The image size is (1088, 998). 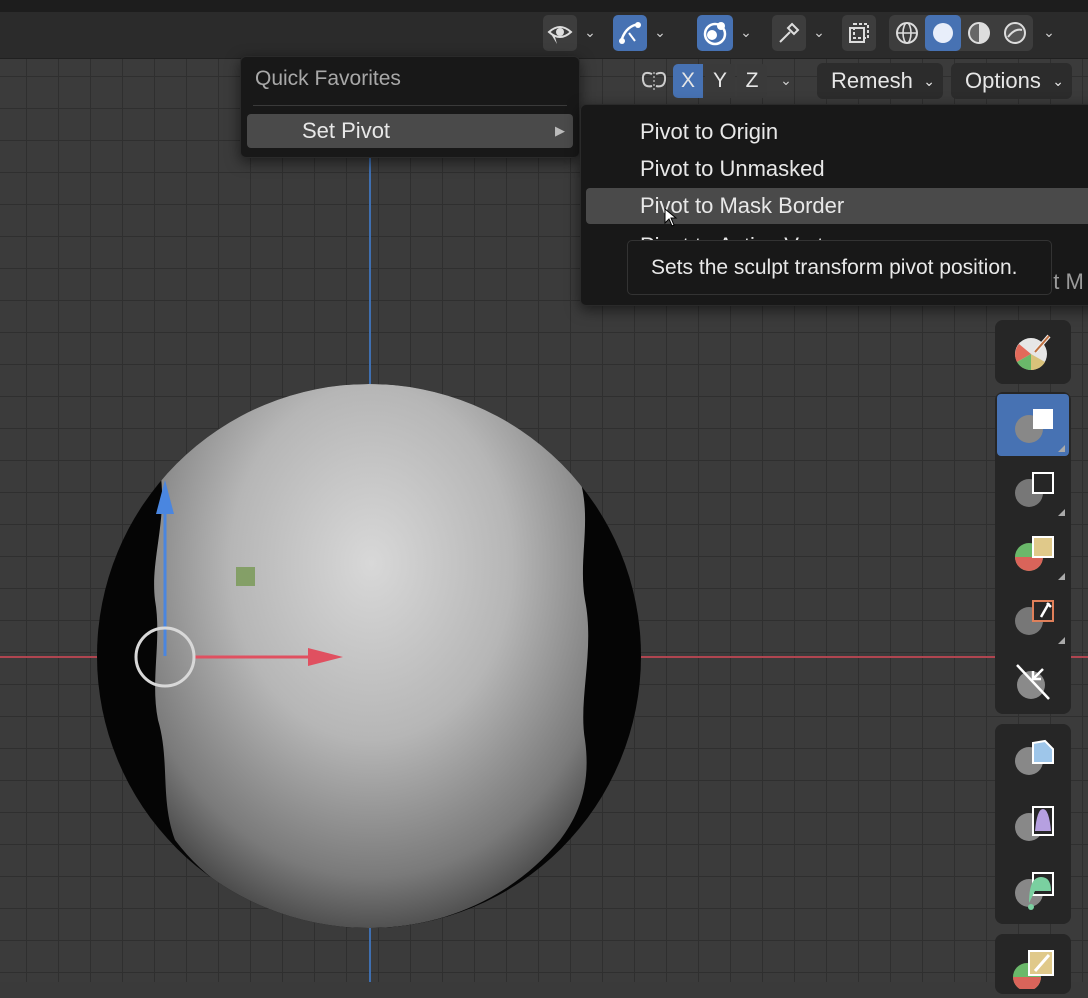 What do you see at coordinates (544, 6) in the screenshot?
I see `header-top-strip` at bounding box center [544, 6].